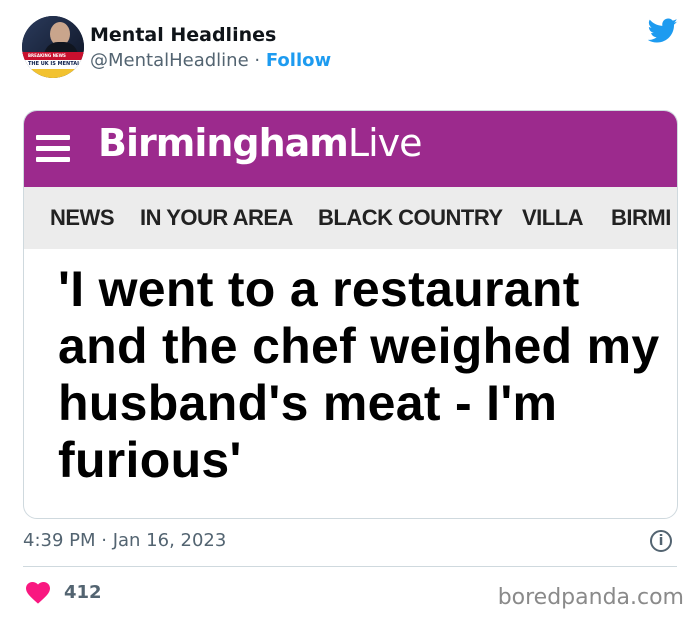  What do you see at coordinates (641, 217) in the screenshot?
I see `nav-item-birmi: BIRMI` at bounding box center [641, 217].